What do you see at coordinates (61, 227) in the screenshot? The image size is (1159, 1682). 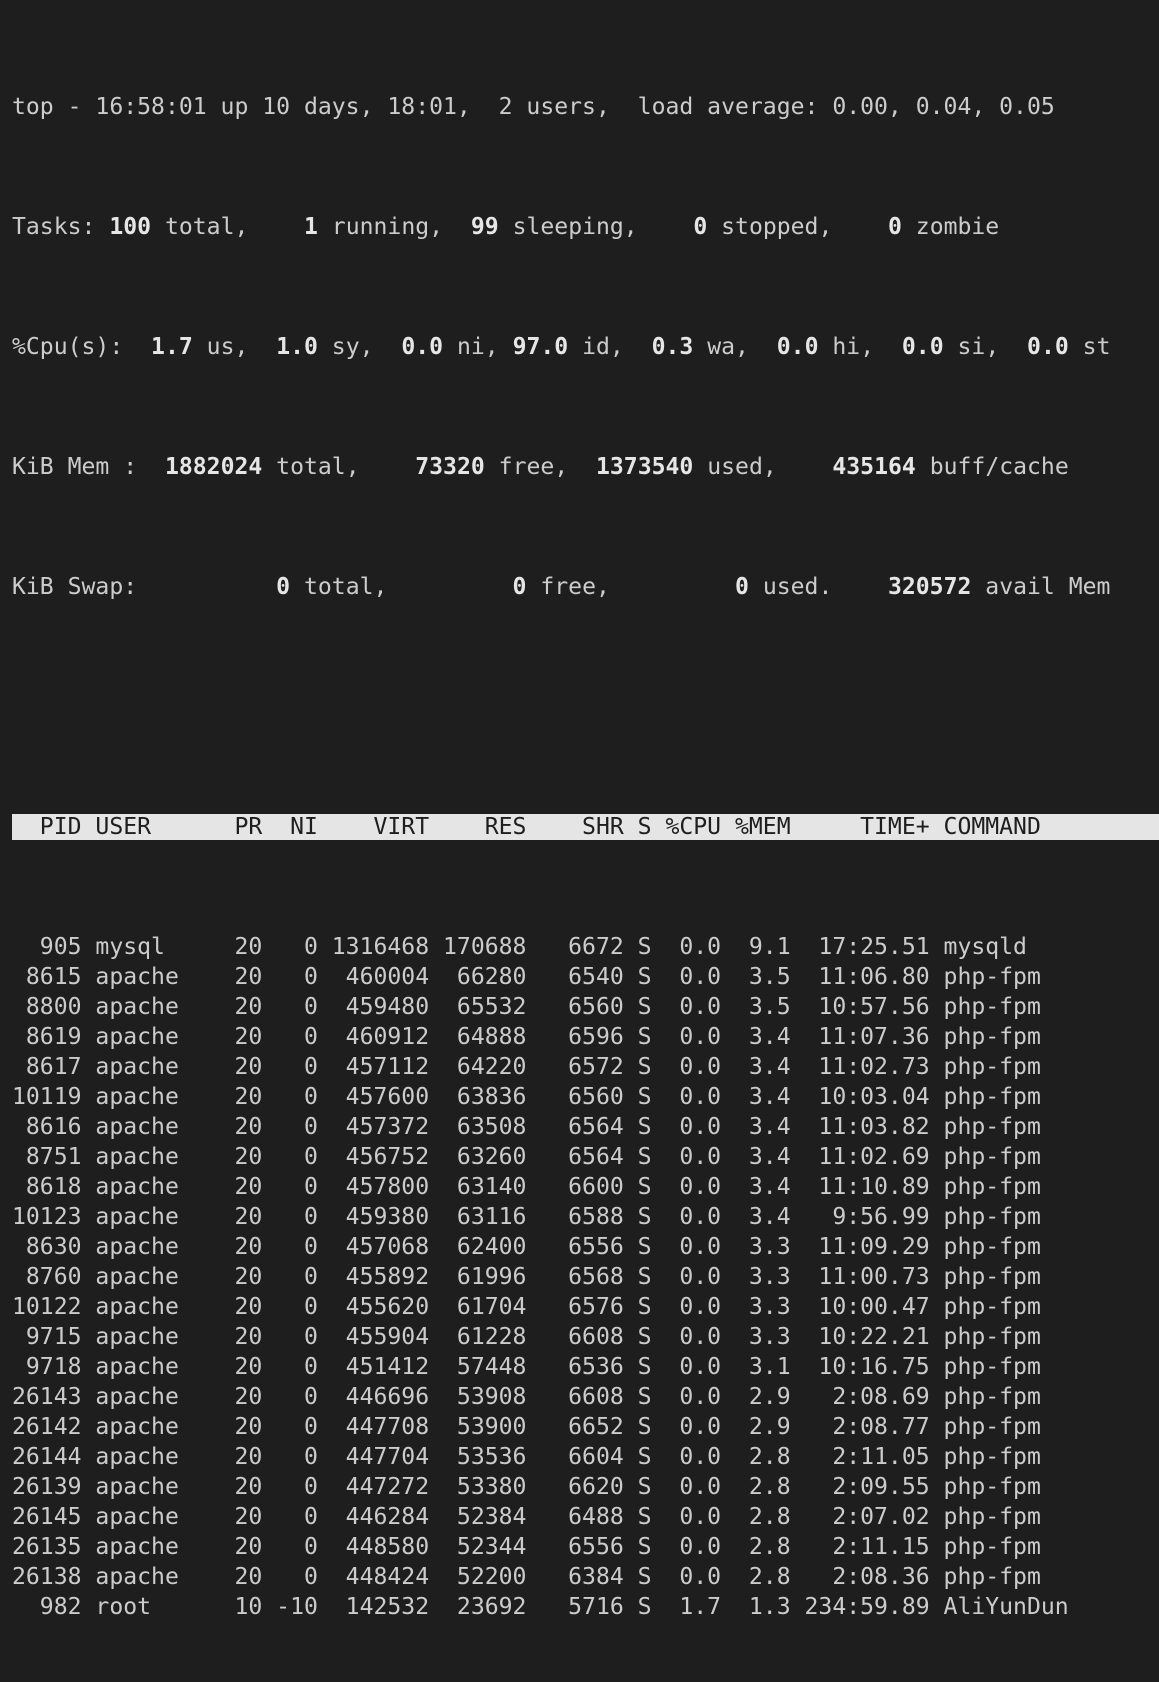 I see `tasks-label: Tasks:` at bounding box center [61, 227].